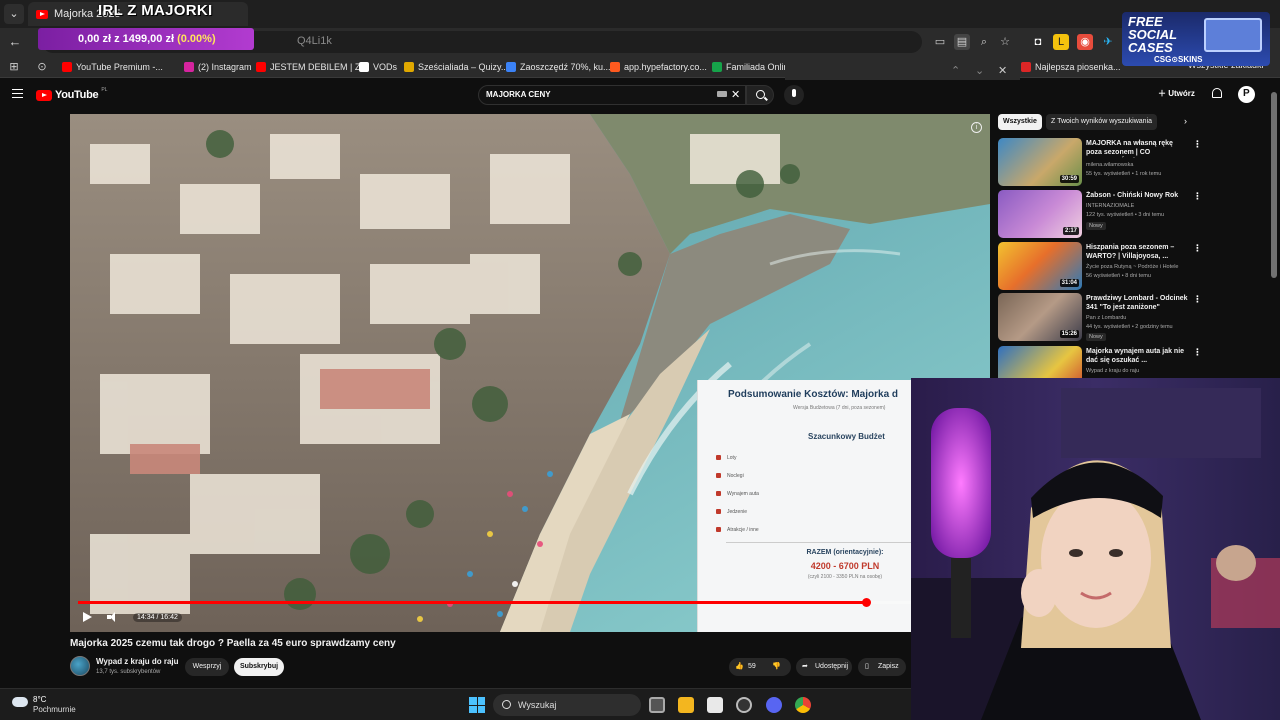  What do you see at coordinates (1038, 42) in the screenshot?
I see `extension-icon-1: ◘` at bounding box center [1038, 42].